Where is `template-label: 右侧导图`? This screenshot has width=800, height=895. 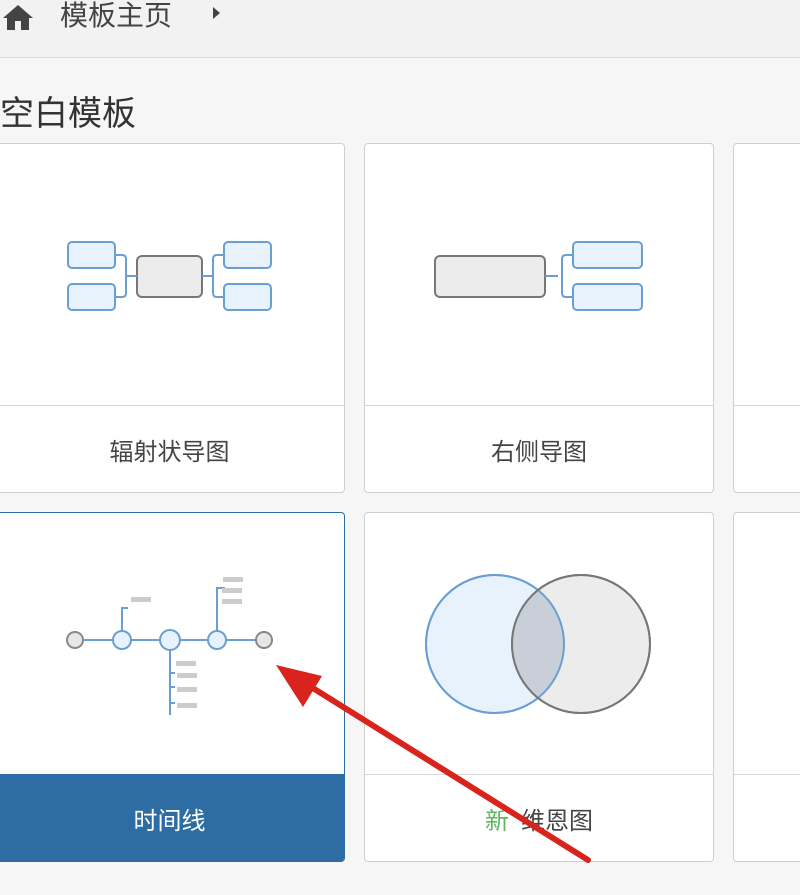
template-label: 右侧导图 is located at coordinates (539, 448).